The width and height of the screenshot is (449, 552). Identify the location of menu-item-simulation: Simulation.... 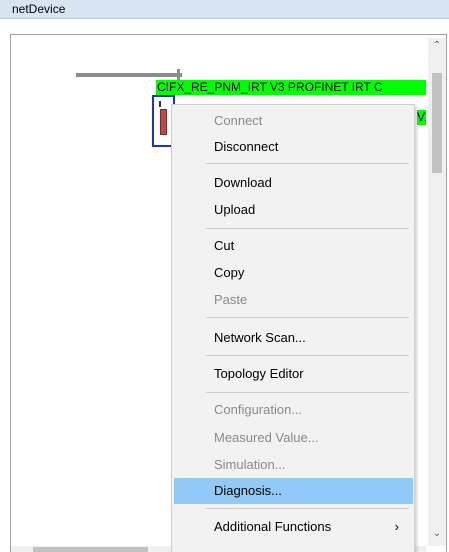
(293, 465).